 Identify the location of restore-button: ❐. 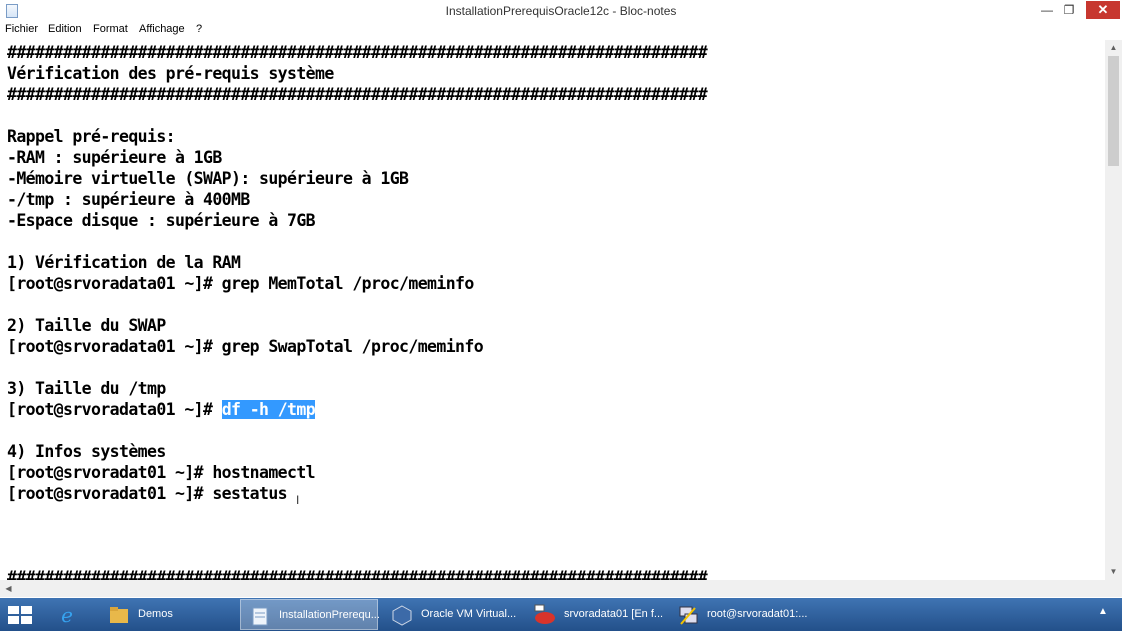
(1069, 10).